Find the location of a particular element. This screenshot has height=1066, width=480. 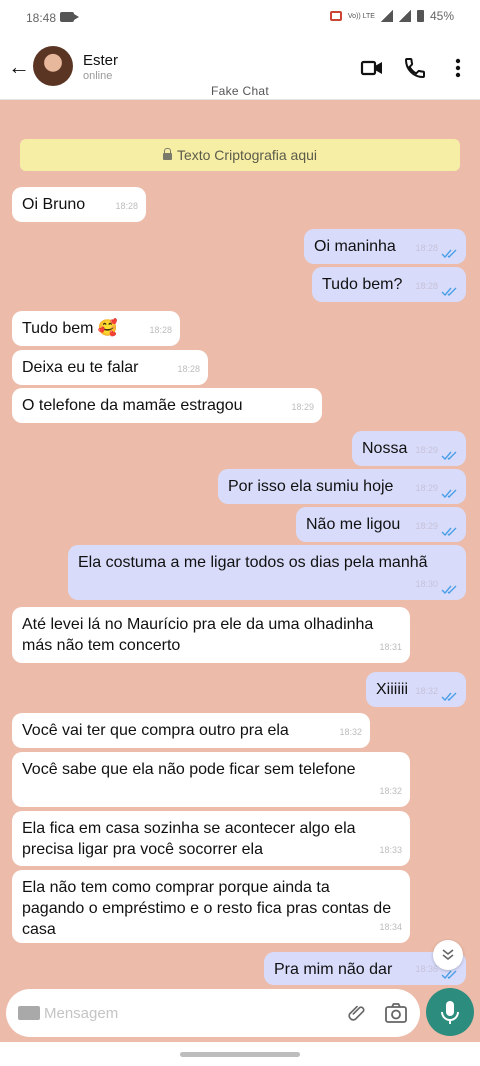

message-bubble: Não me ligou 18:29 is located at coordinates (381, 524).